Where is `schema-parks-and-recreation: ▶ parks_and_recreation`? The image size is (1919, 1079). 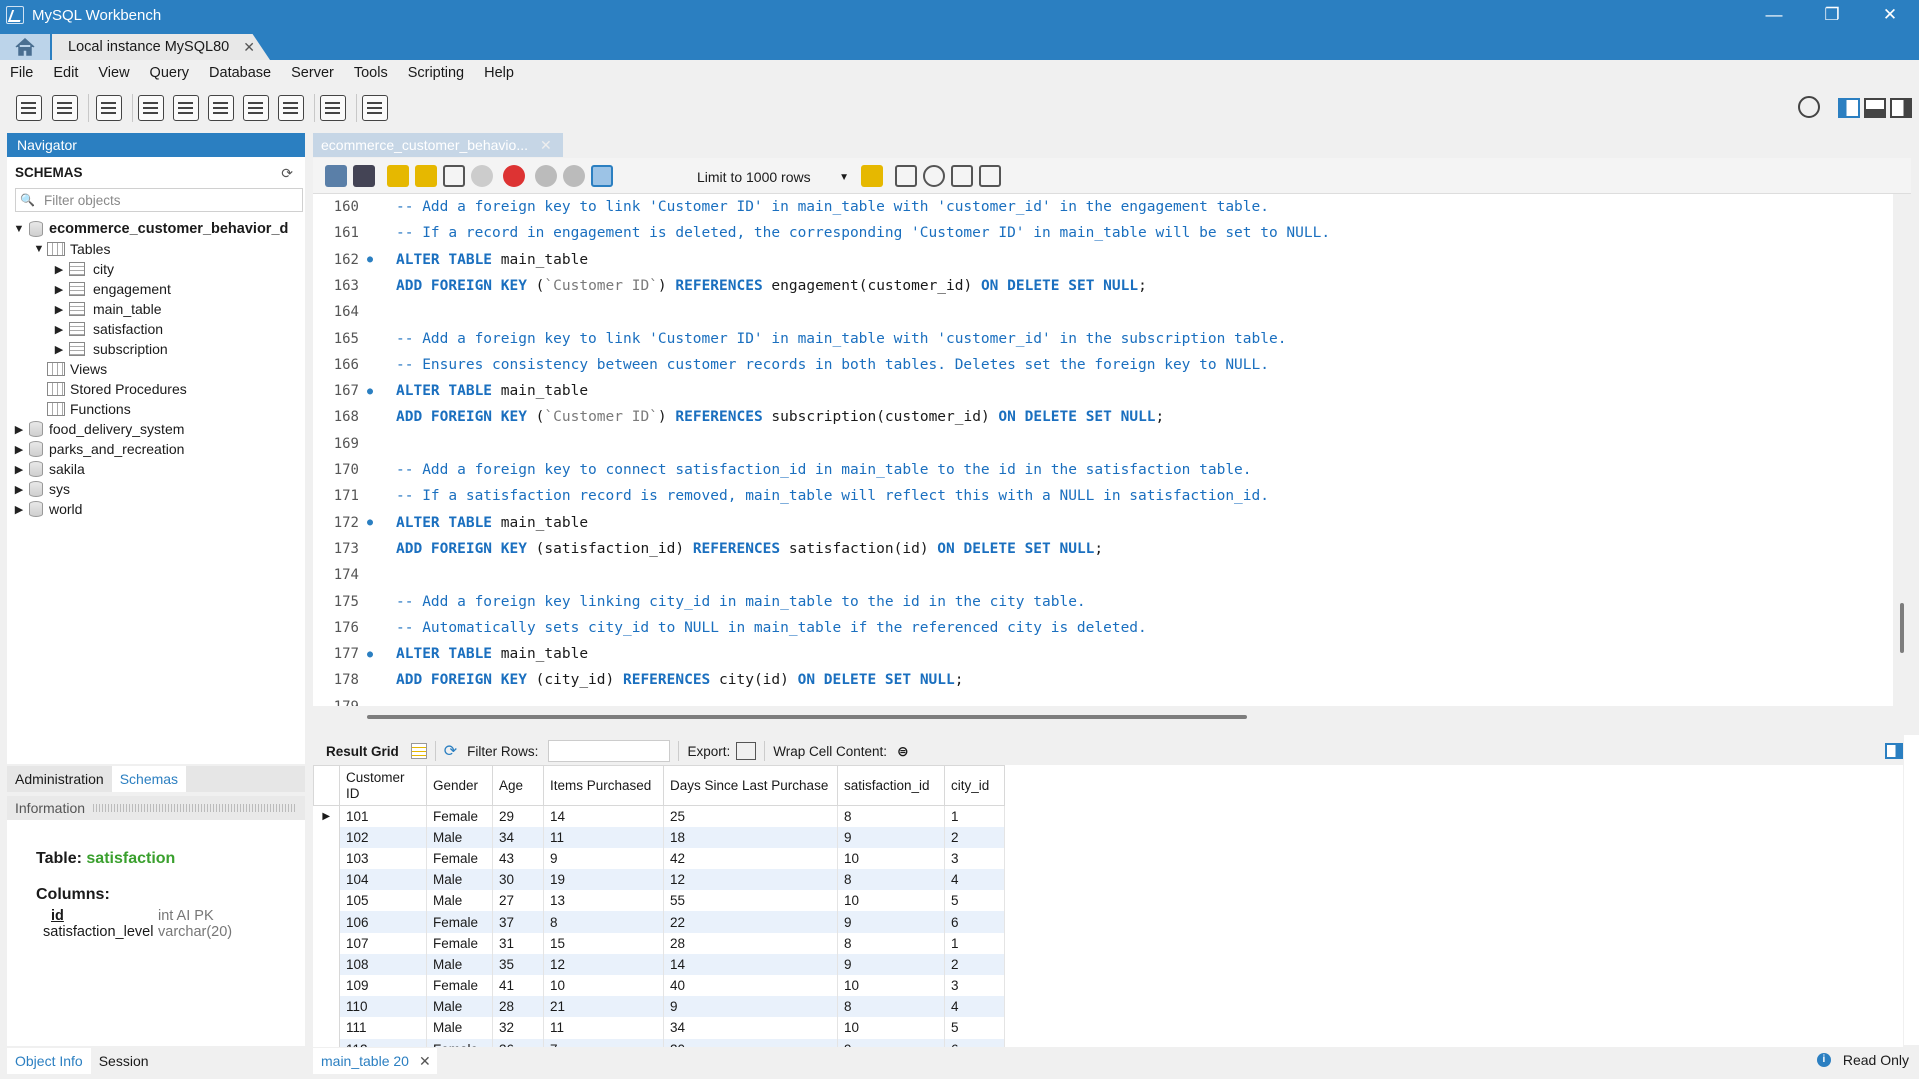
schema-parks-and-recreation: ▶ parks_and_recreation is located at coordinates (98, 449).